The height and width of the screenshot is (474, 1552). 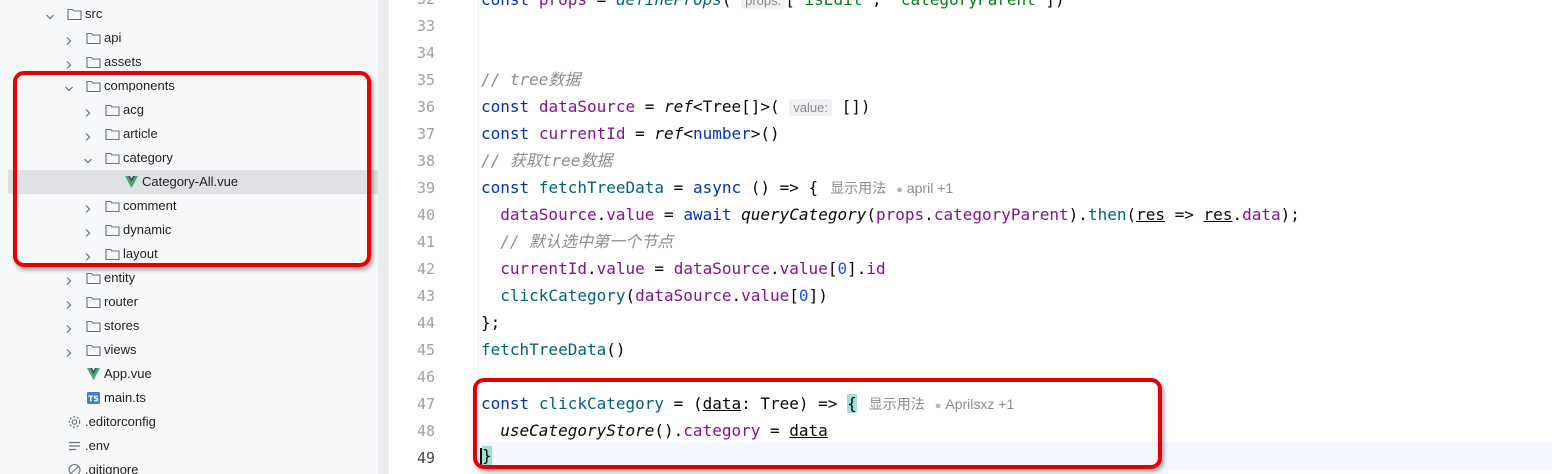 What do you see at coordinates (412, 6) in the screenshot?
I see `line-number: 32` at bounding box center [412, 6].